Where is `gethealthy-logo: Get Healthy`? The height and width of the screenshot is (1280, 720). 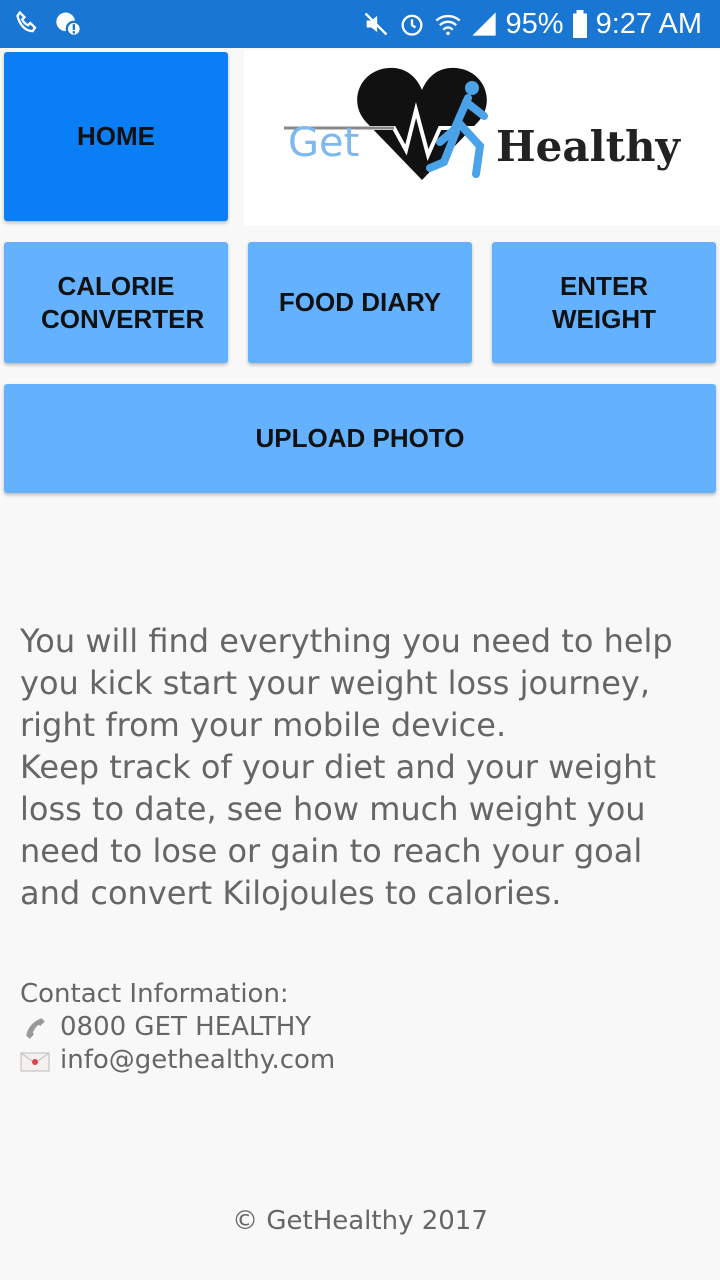
gethealthy-logo: Get Healthy is located at coordinates (482, 138).